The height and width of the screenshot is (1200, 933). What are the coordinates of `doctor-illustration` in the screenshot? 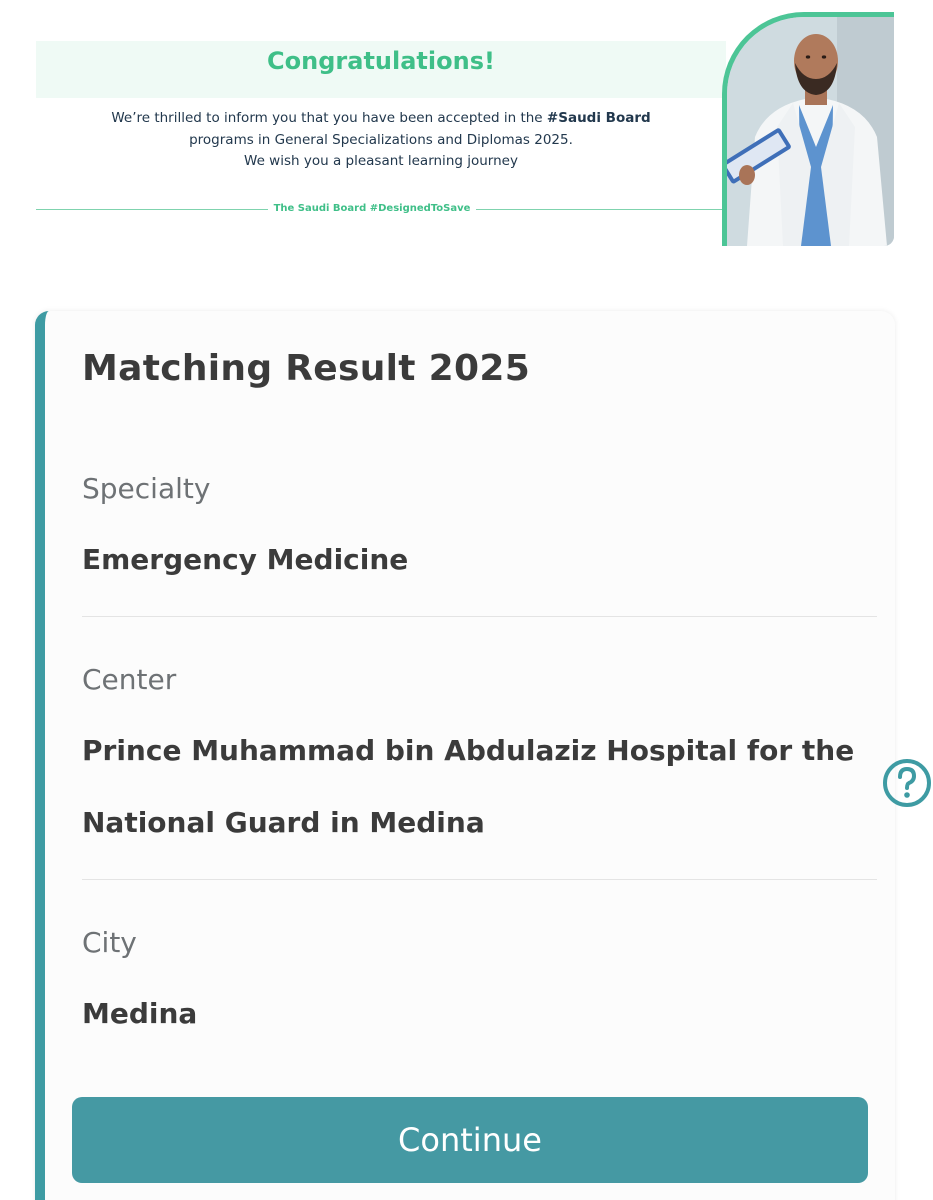 It's located at (810, 131).